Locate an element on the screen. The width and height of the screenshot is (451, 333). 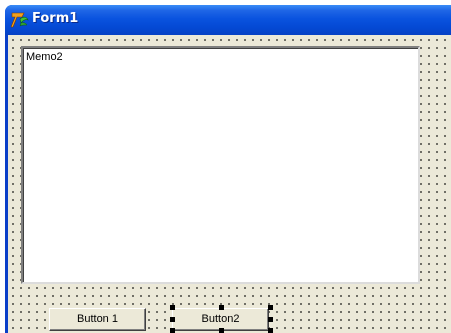
selection-handle-bottom-middle is located at coordinates (221, 330).